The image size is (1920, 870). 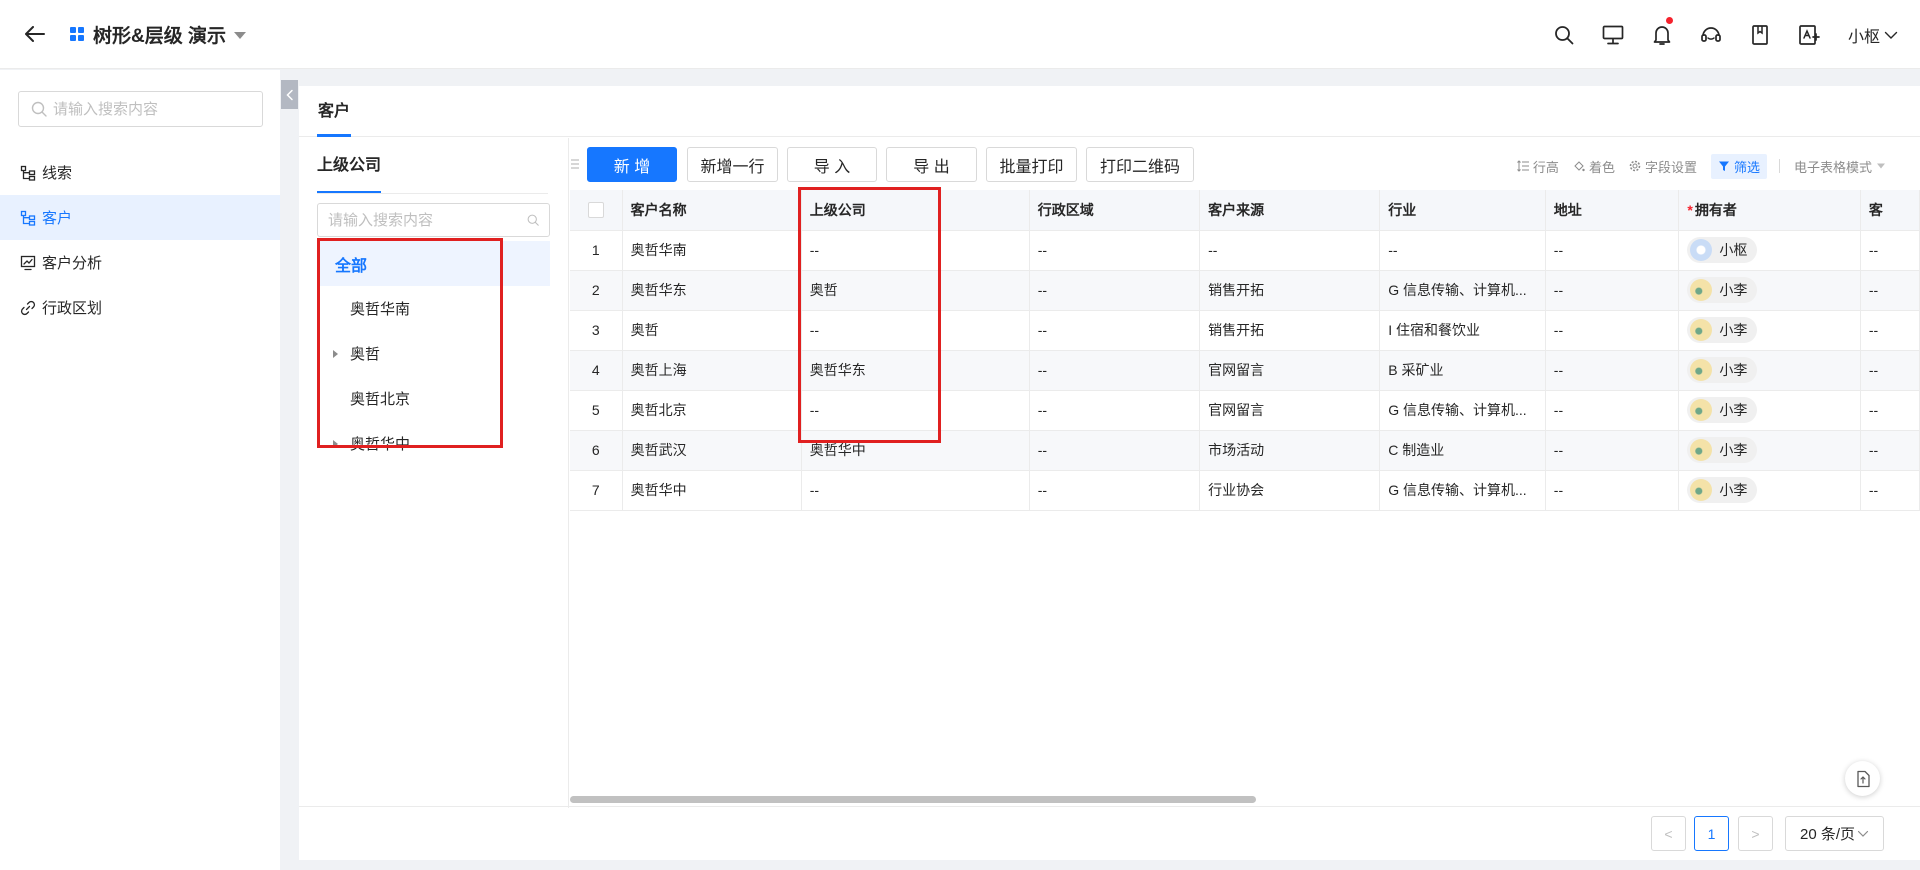 What do you see at coordinates (596, 370) in the screenshot?
I see `row-number-cell: 4` at bounding box center [596, 370].